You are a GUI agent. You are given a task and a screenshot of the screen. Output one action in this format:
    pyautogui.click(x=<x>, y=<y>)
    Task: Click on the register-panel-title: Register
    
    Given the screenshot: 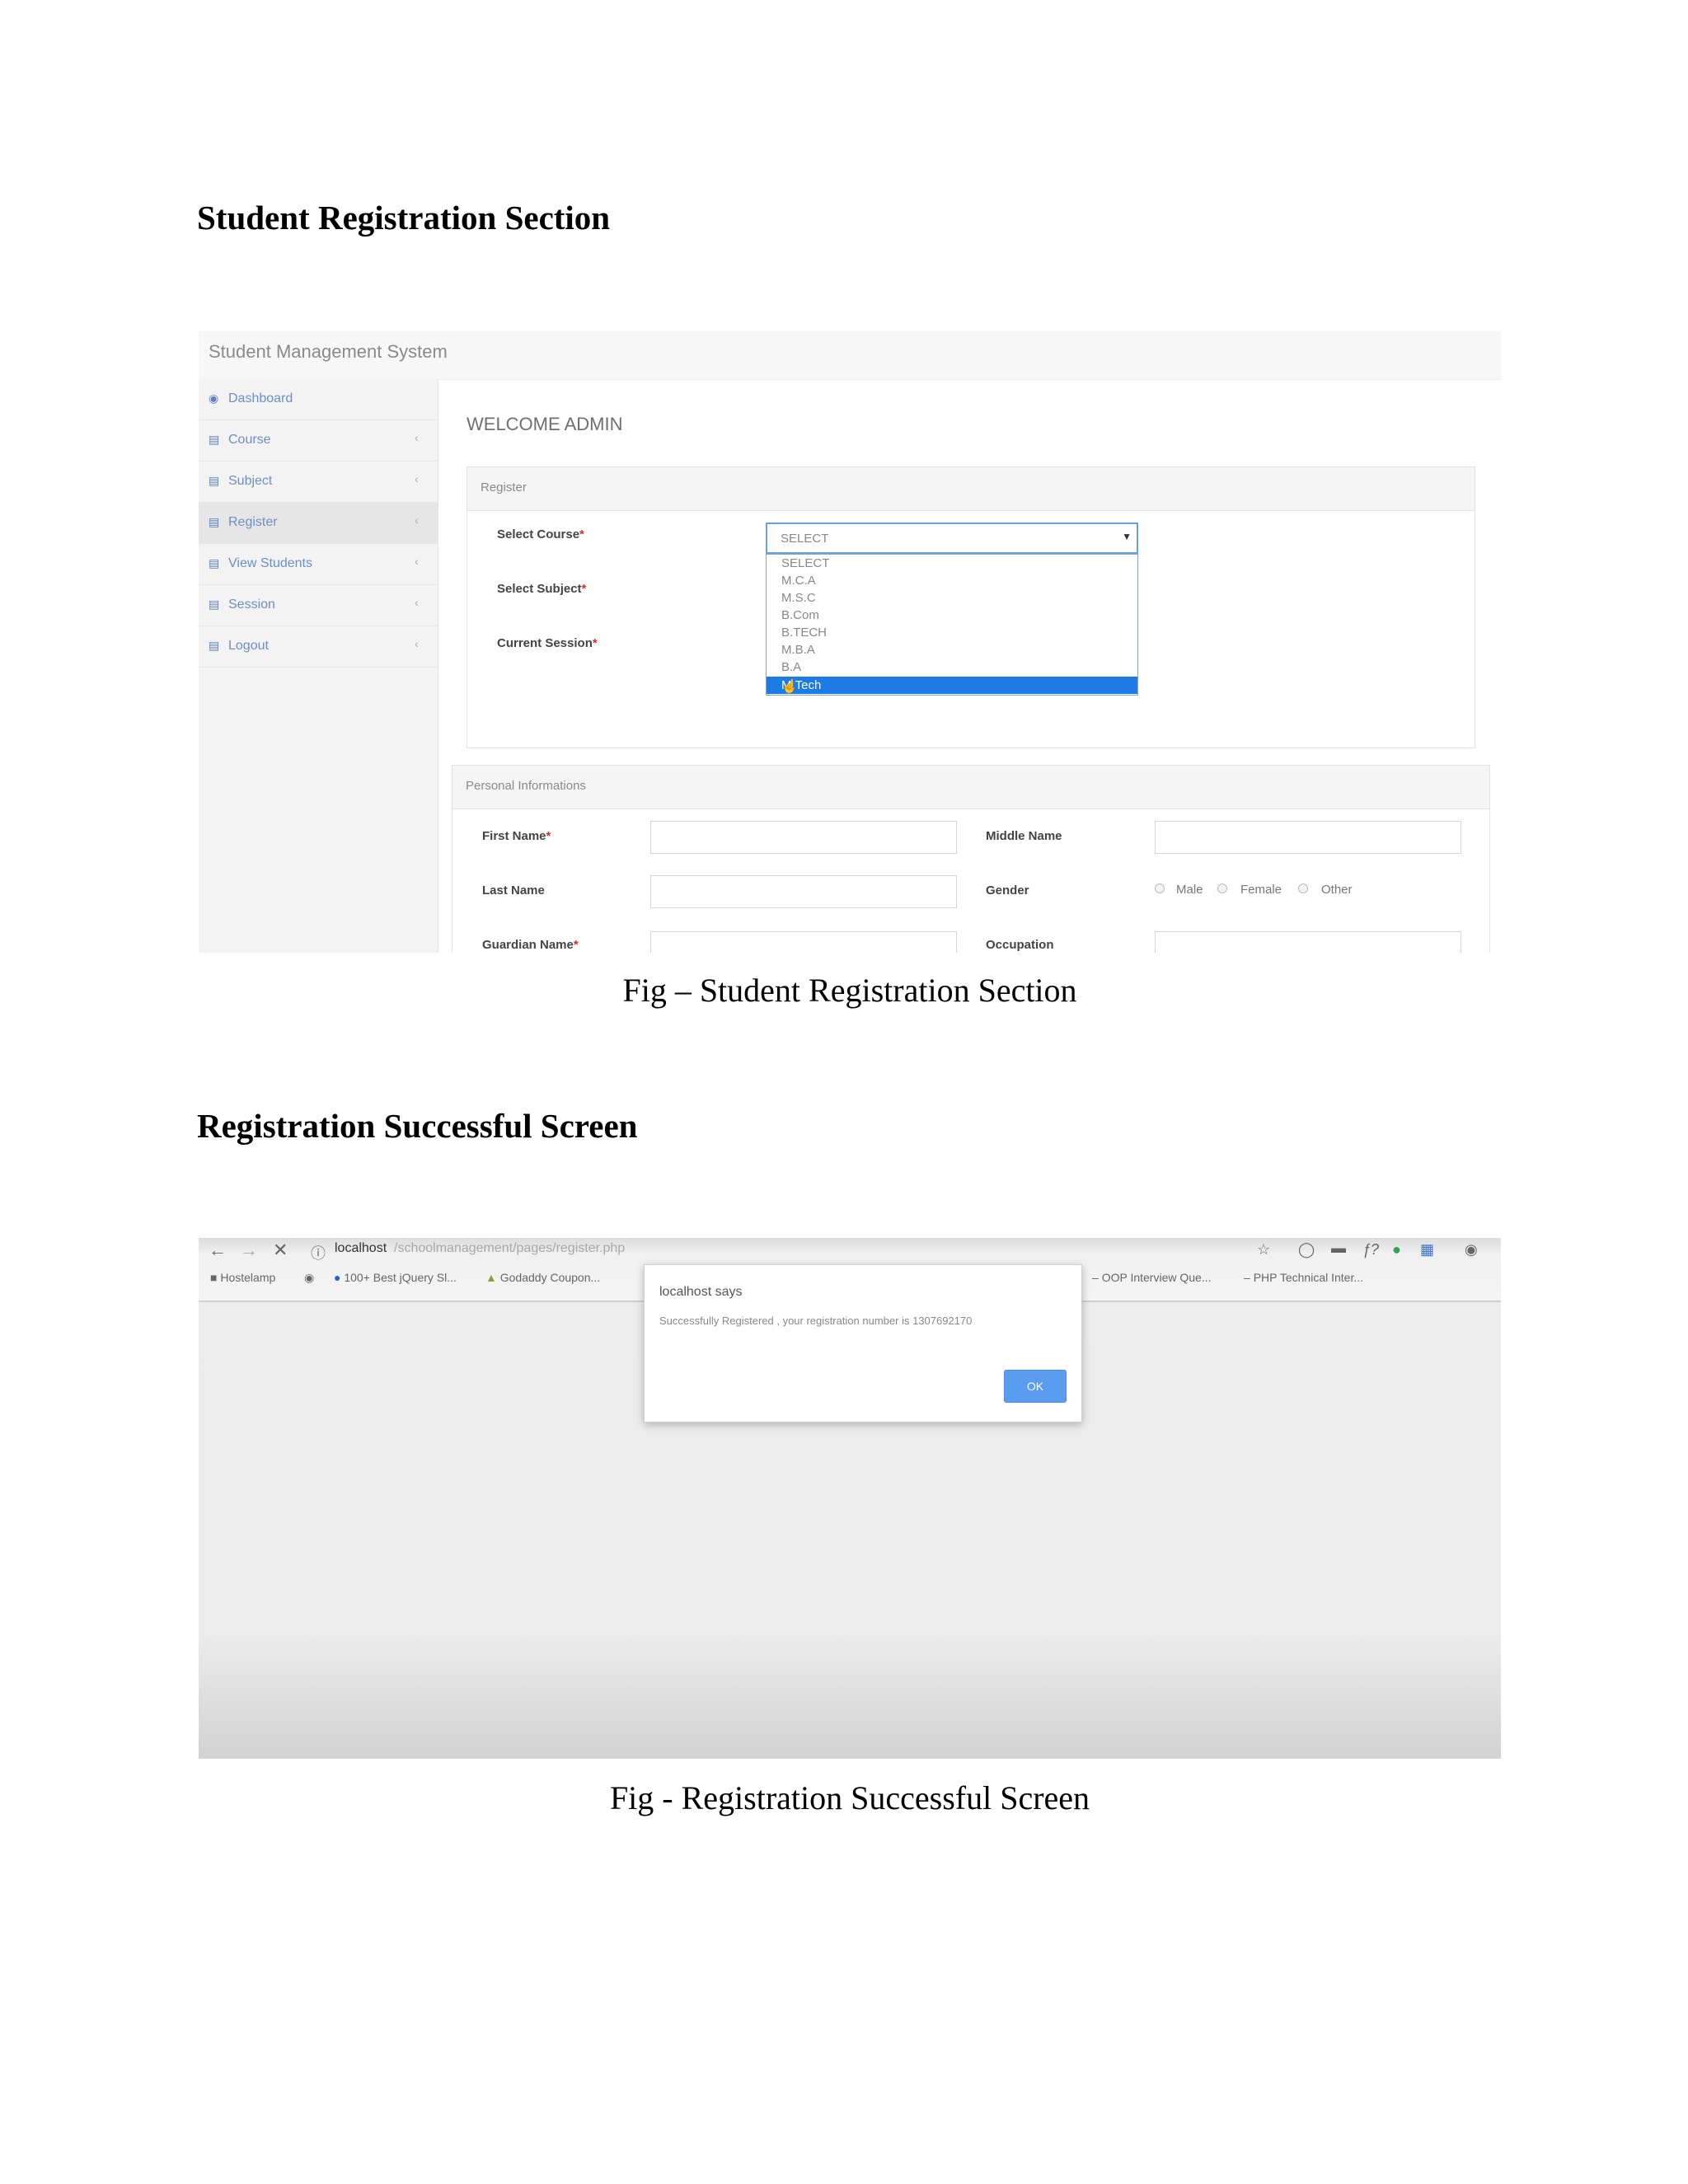 What is the action you would take?
    pyautogui.click(x=504, y=487)
    